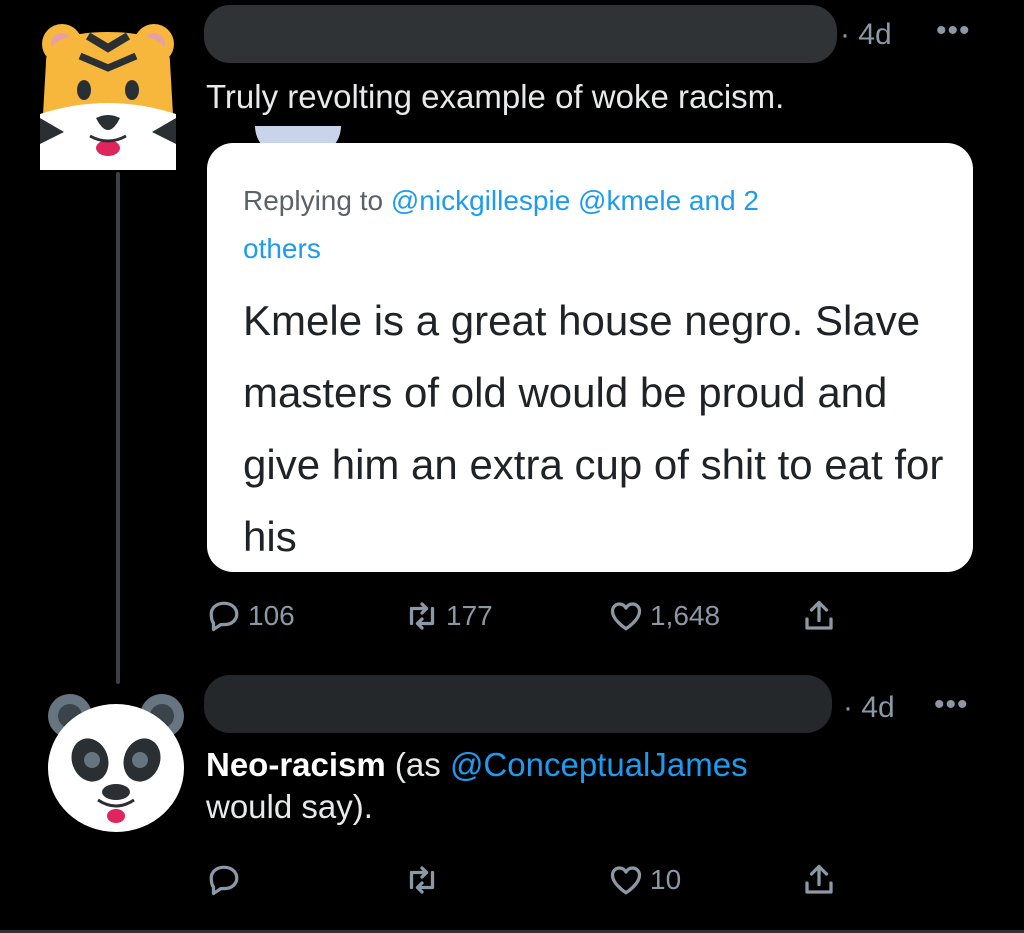  Describe the element at coordinates (536, 200) in the screenshot. I see `reply-mentions: @nickgillespie @kmele` at that location.